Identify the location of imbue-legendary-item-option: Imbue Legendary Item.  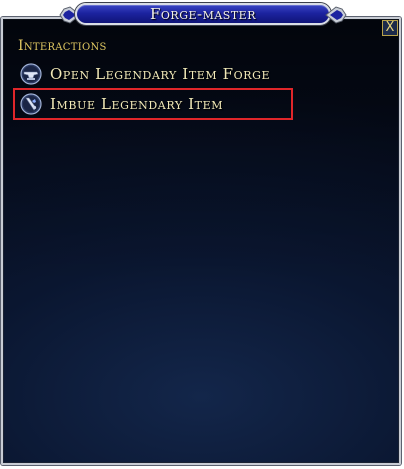
(121, 104).